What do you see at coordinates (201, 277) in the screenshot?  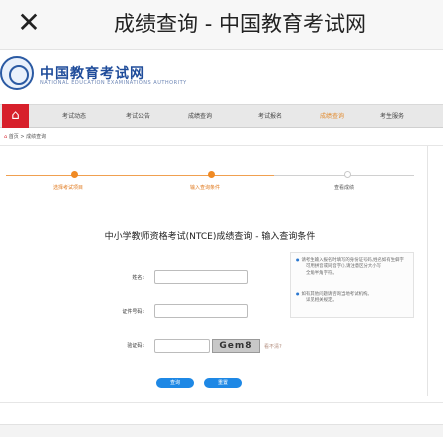 I see `name-input` at bounding box center [201, 277].